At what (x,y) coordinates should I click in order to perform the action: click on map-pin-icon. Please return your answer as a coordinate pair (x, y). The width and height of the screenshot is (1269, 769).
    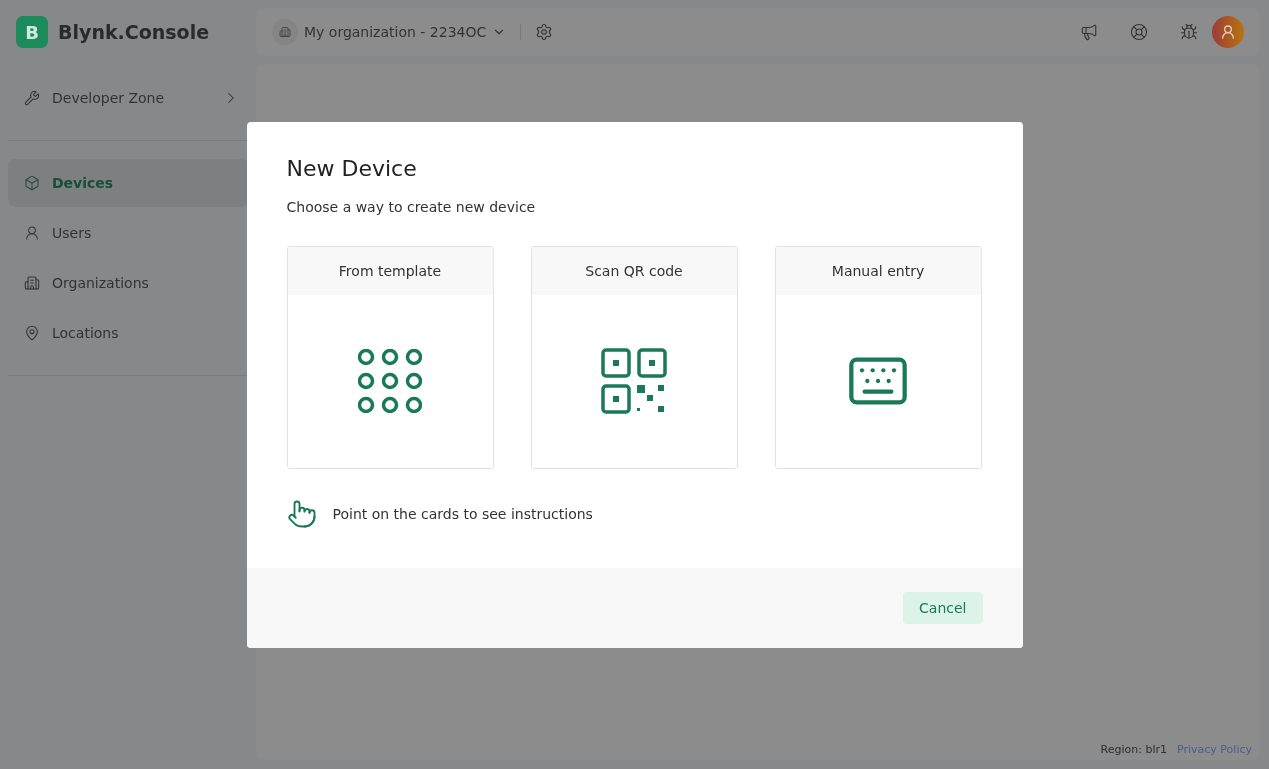
    Looking at the image, I should click on (32, 333).